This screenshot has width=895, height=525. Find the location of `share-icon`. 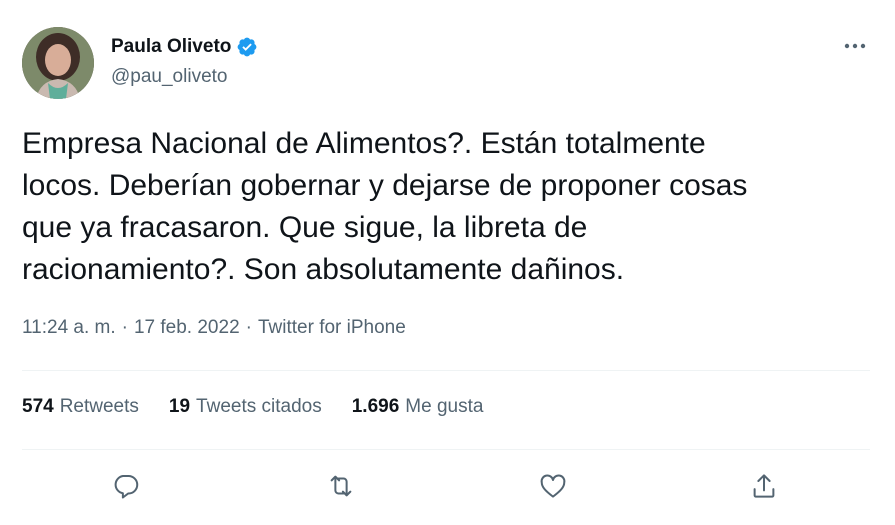

share-icon is located at coordinates (764, 486).